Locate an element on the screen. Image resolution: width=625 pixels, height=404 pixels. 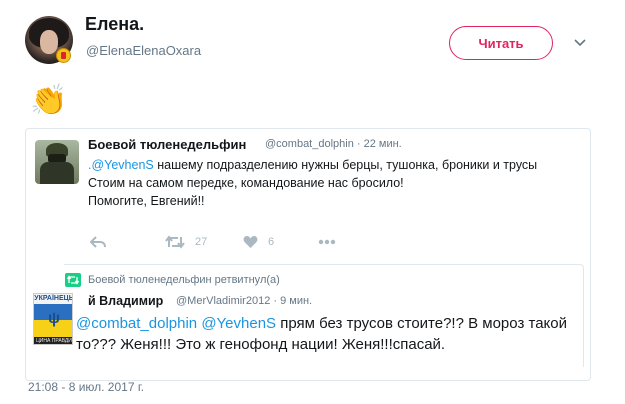
author-handle: @ElenaElenaOxara is located at coordinates (143, 50).